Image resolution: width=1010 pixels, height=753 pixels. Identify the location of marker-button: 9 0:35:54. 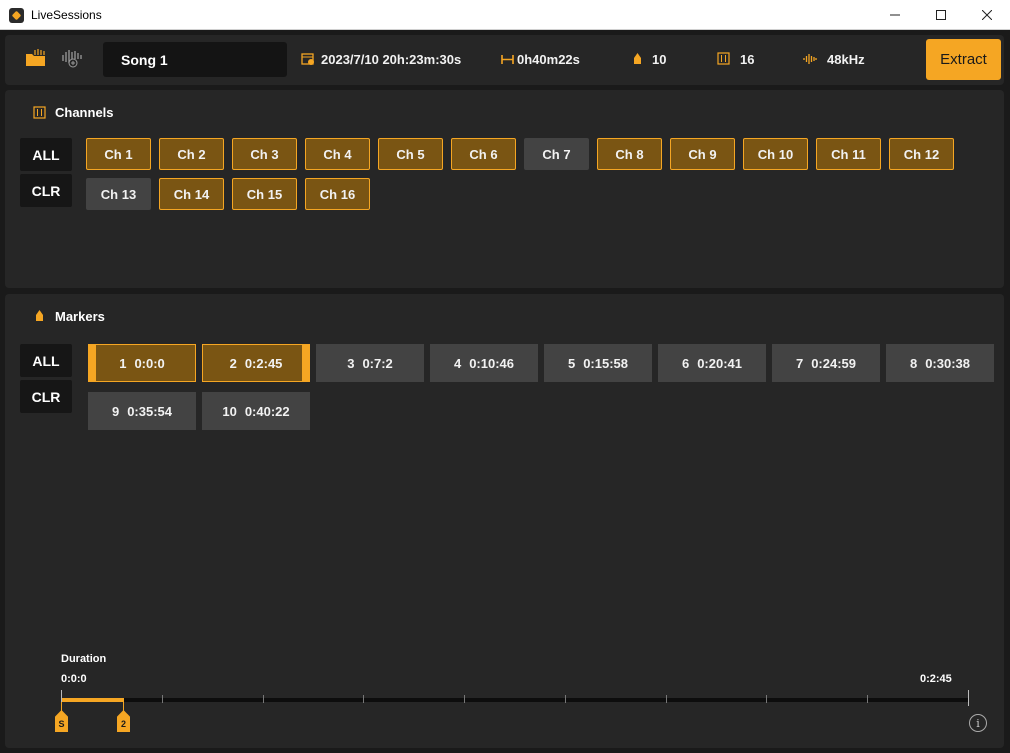
(142, 411).